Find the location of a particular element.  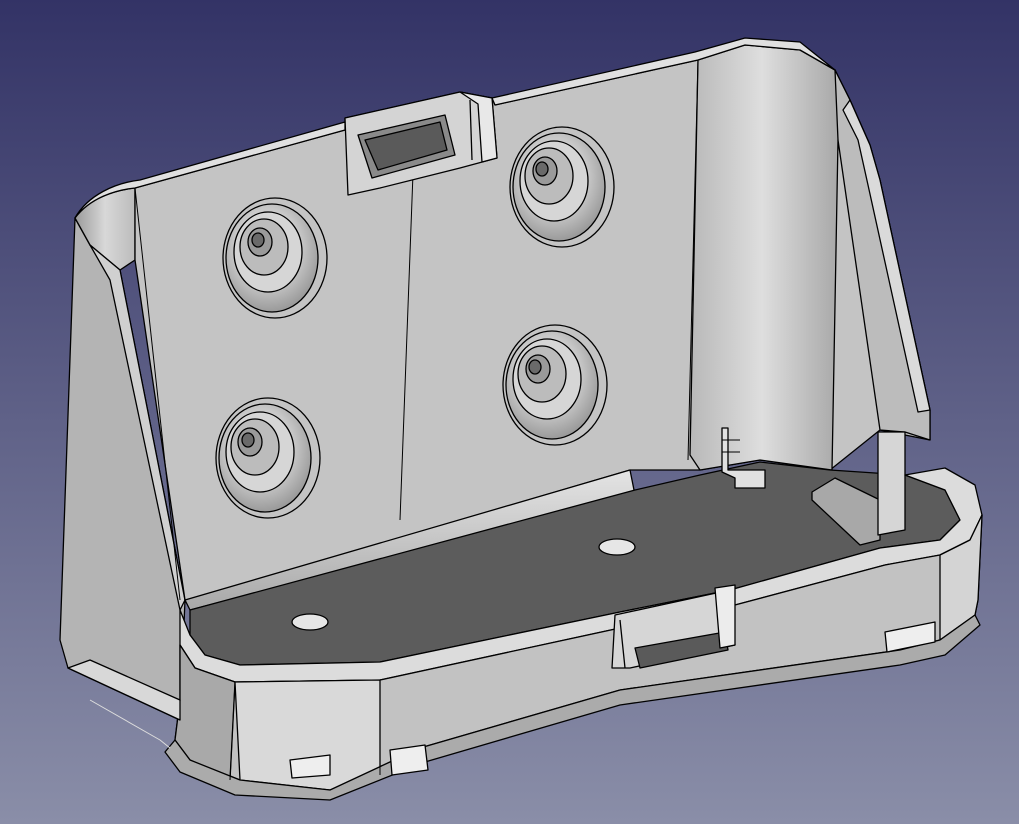

mount-hole-bottom-left is located at coordinates (268, 458).